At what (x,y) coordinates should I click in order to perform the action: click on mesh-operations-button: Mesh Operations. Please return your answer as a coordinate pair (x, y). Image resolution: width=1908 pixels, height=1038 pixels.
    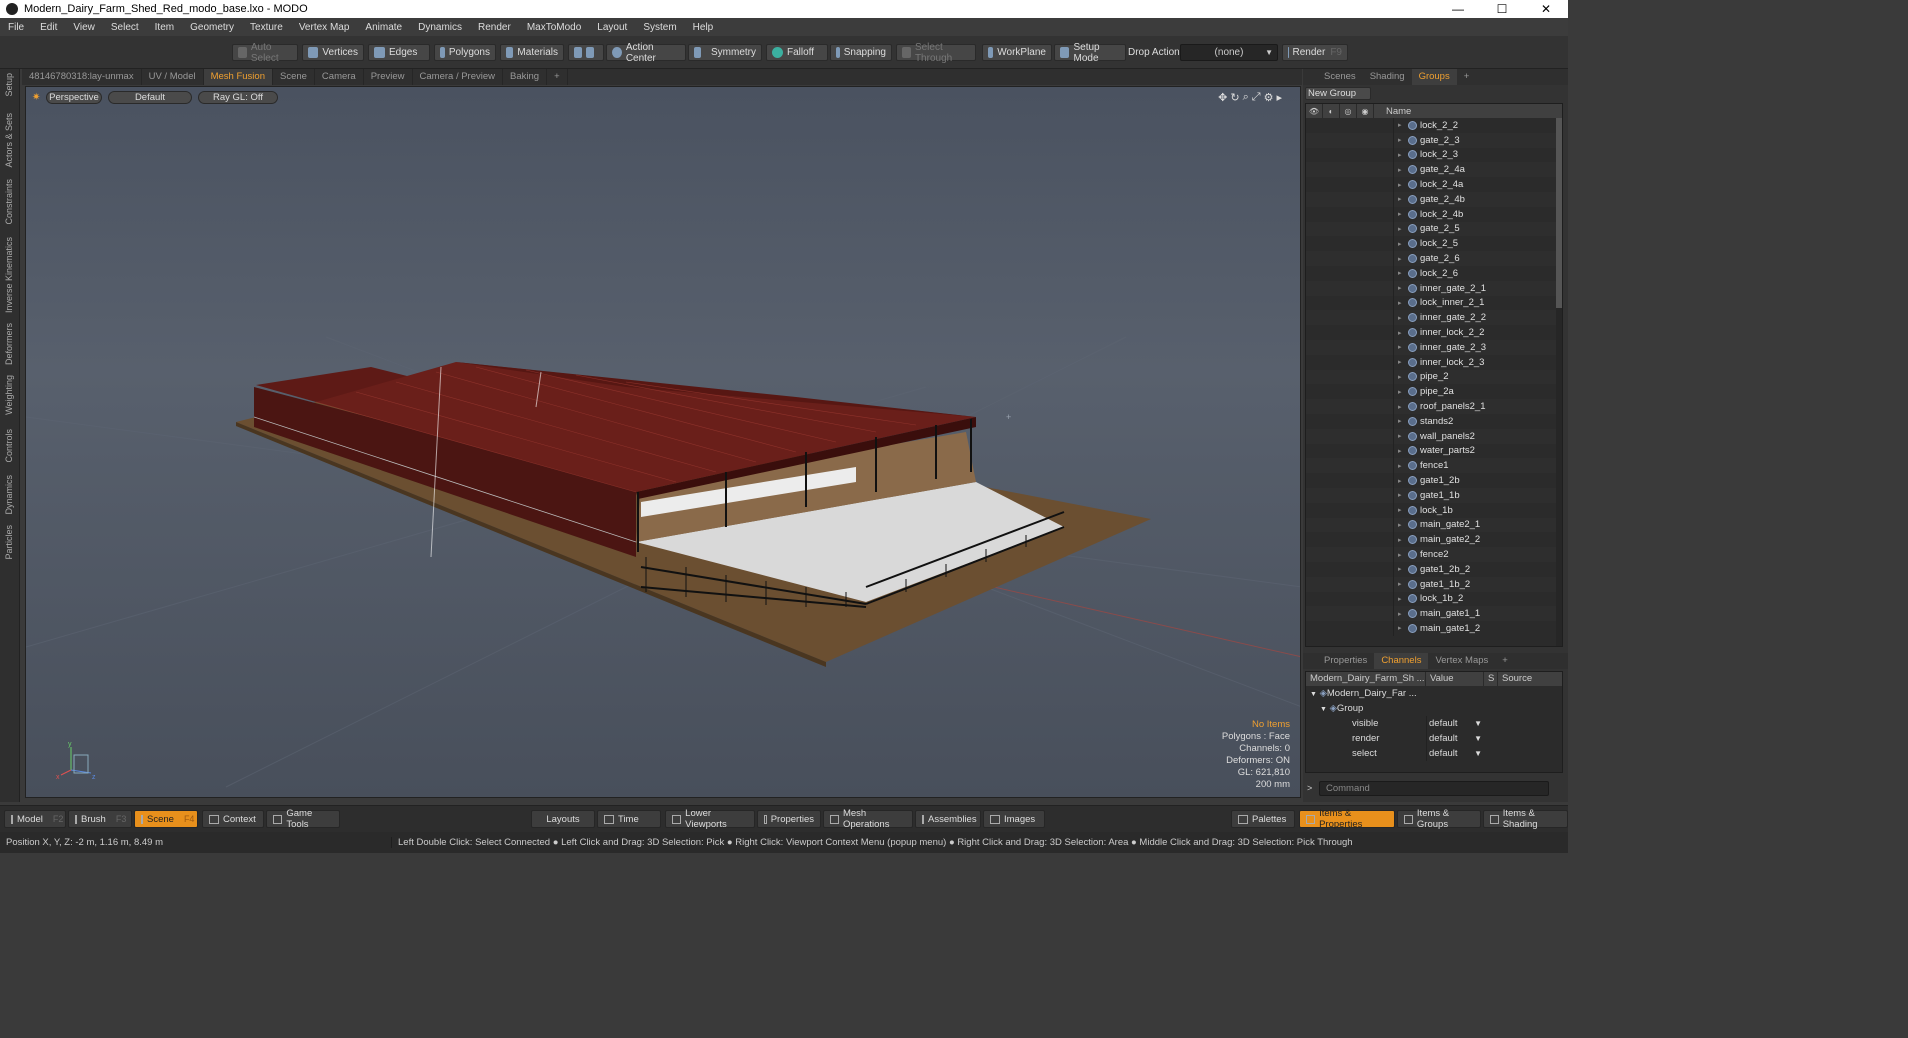
    Looking at the image, I should click on (868, 819).